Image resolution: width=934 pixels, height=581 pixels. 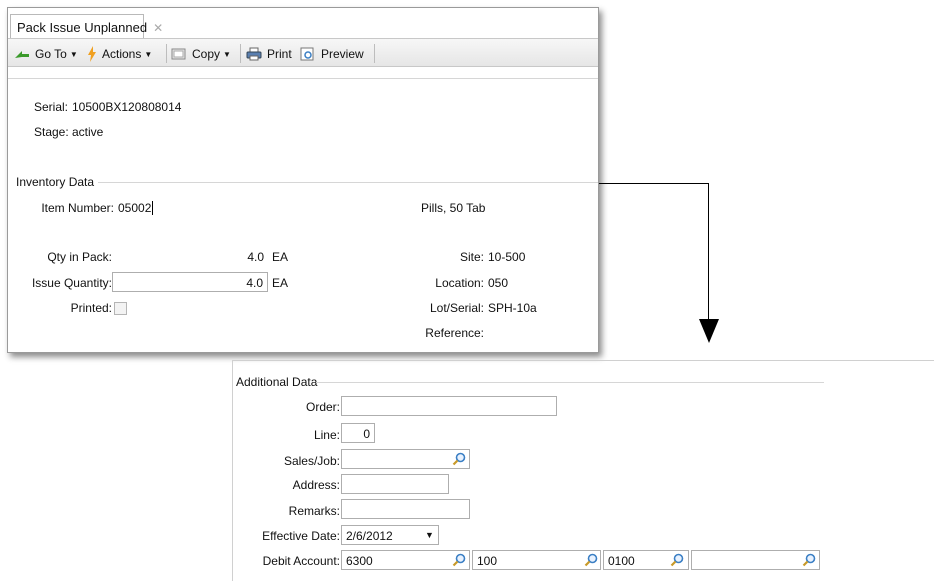 What do you see at coordinates (77, 208) in the screenshot?
I see `item-number-label: Item Number:` at bounding box center [77, 208].